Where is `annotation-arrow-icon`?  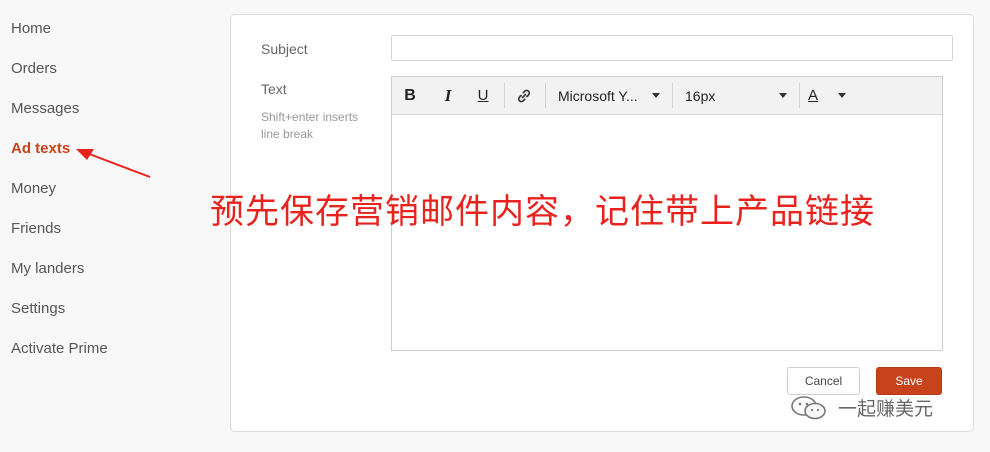
annotation-arrow-icon is located at coordinates (113, 163).